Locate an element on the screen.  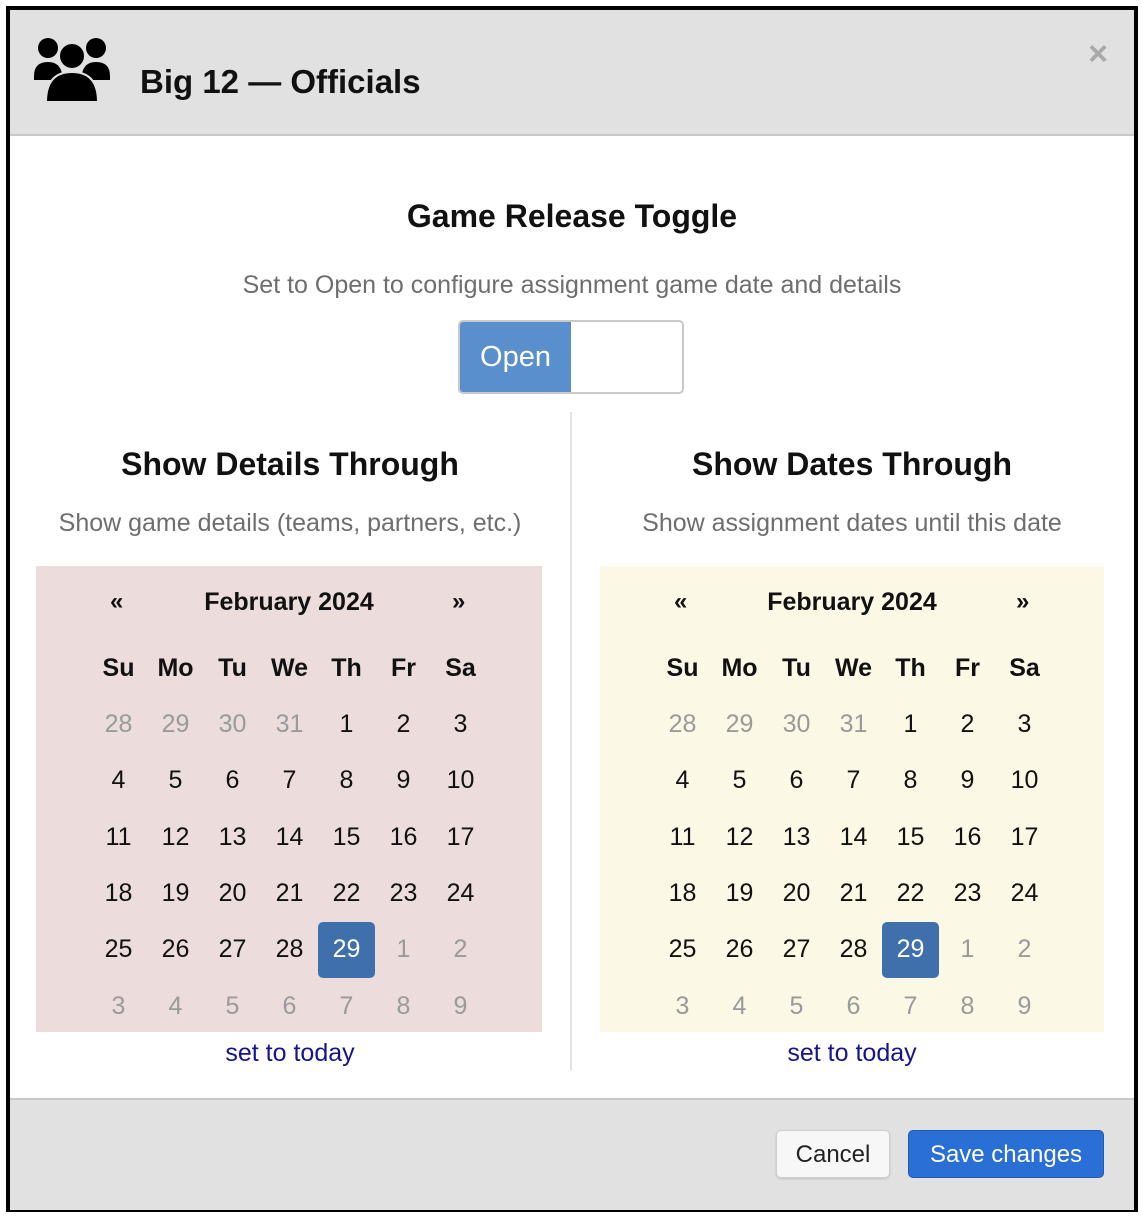
weekday-label: Fr is located at coordinates (403, 667).